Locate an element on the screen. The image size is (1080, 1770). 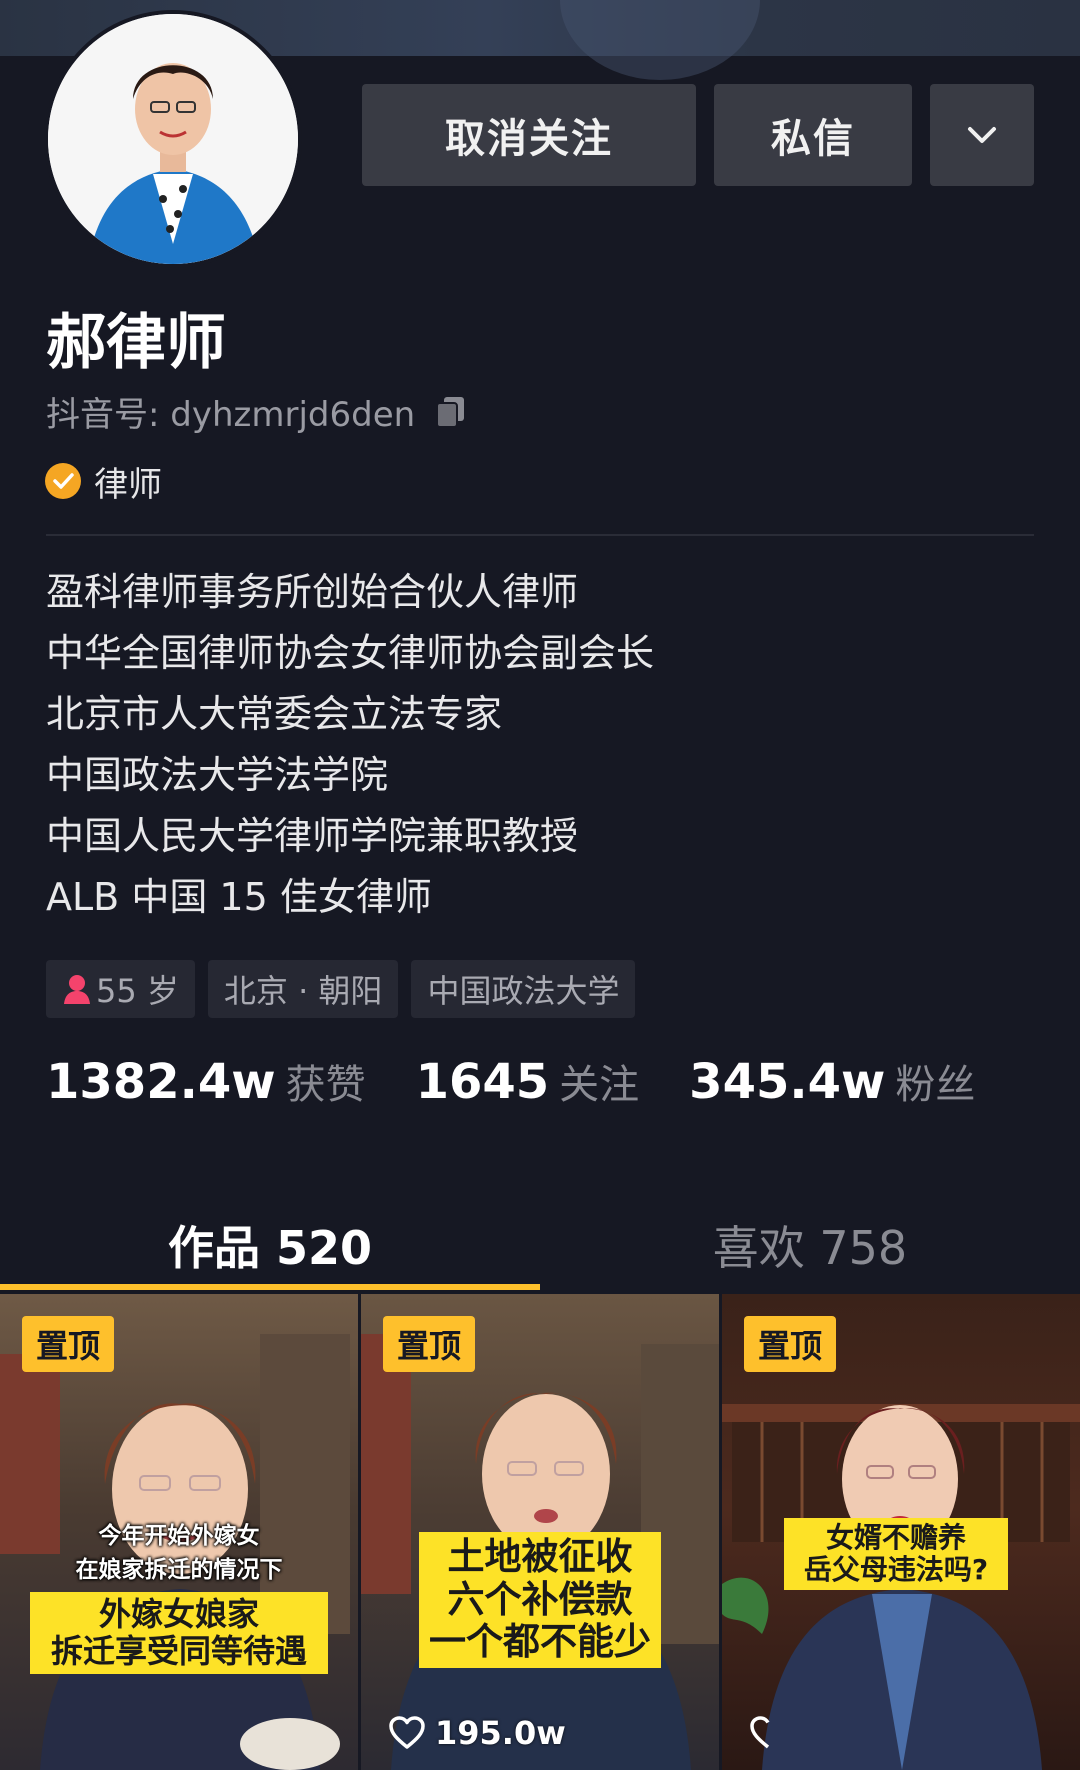
profile-name: 郝律师 is located at coordinates (136, 343).